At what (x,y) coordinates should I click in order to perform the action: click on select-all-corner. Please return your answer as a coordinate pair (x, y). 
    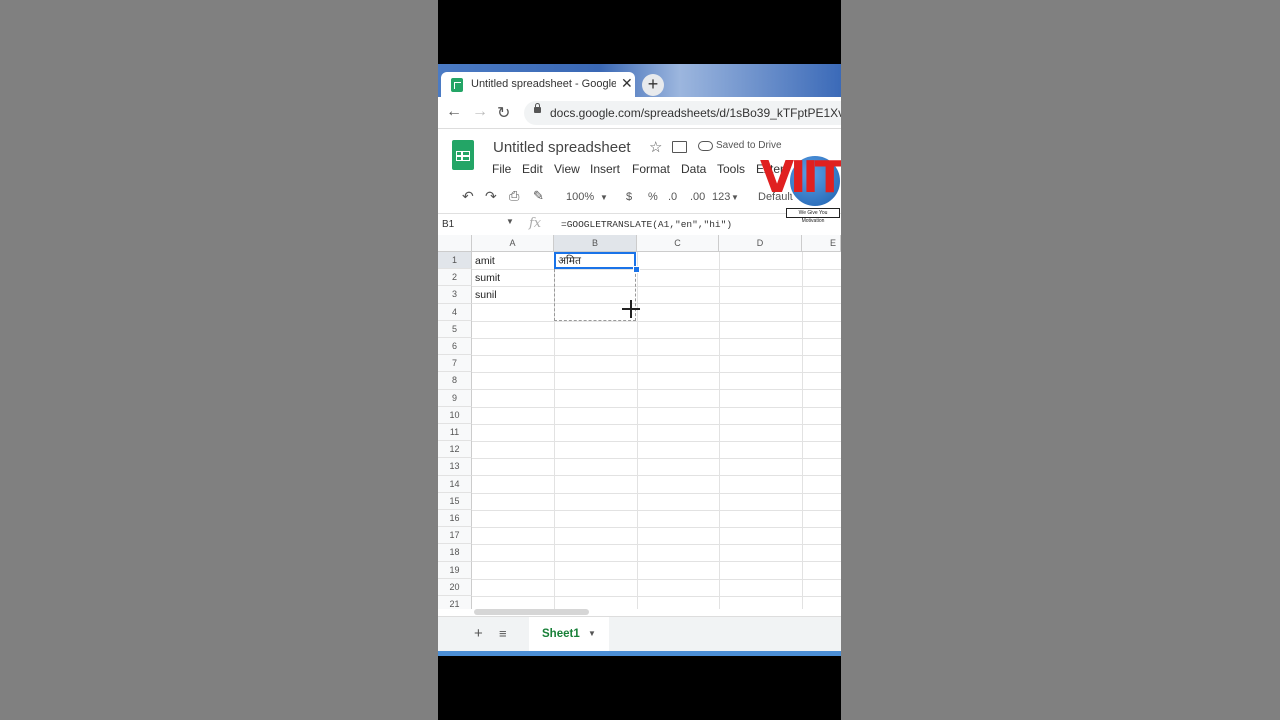
    Looking at the image, I should click on (455, 243).